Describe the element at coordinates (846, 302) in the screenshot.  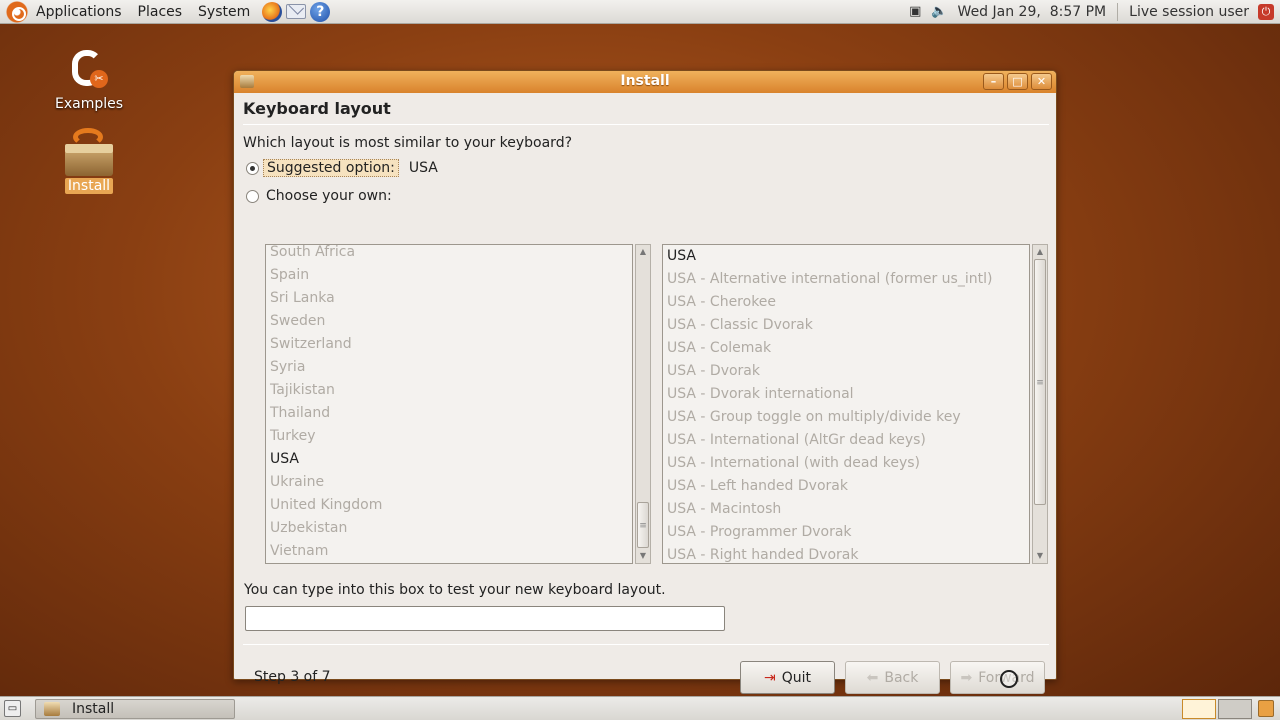
I see `list-item: USA - Cherokee` at that location.